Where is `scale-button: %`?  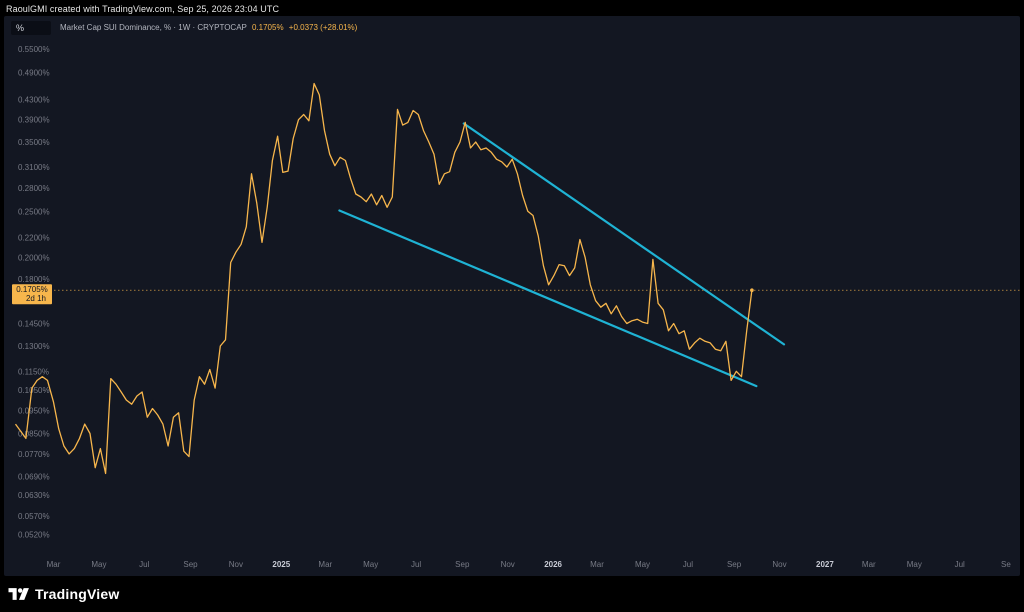 scale-button: % is located at coordinates (31, 28).